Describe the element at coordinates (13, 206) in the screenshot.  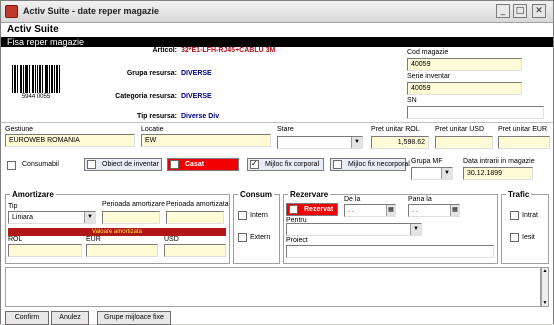
I see `amortizare-tip-label: Tip` at that location.